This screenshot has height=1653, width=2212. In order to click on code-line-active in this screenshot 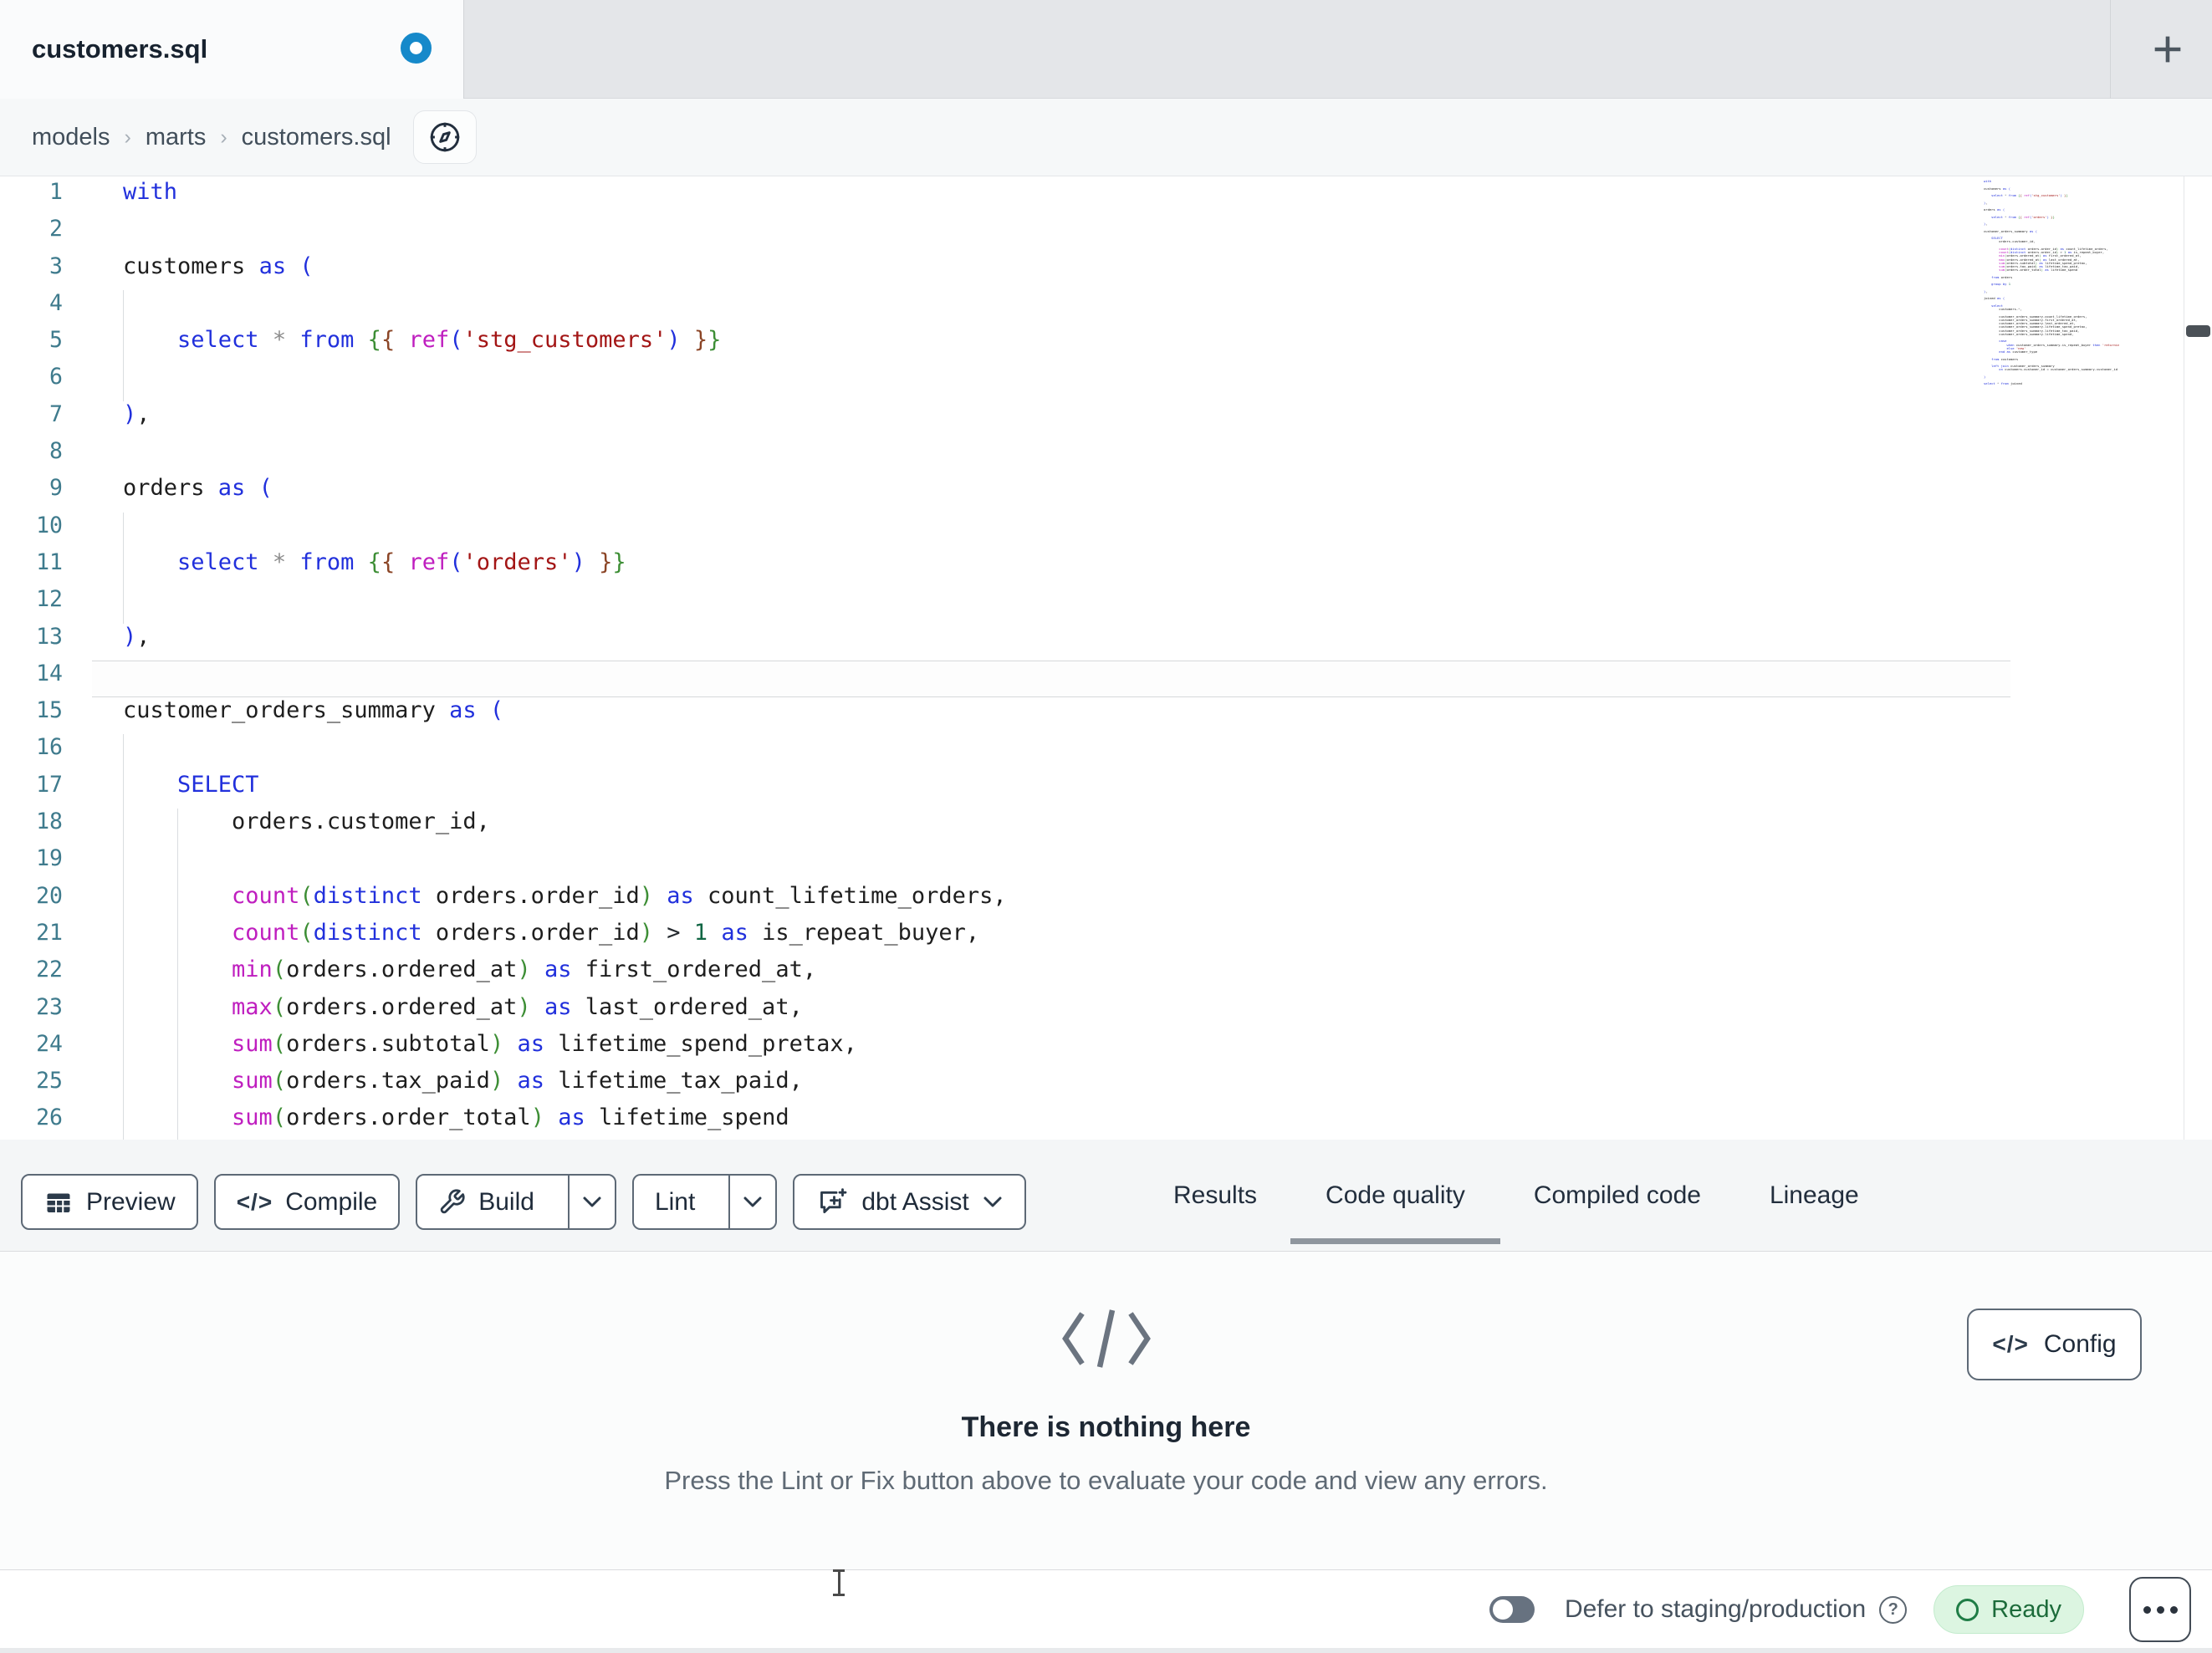, I will do `click(1051, 679)`.